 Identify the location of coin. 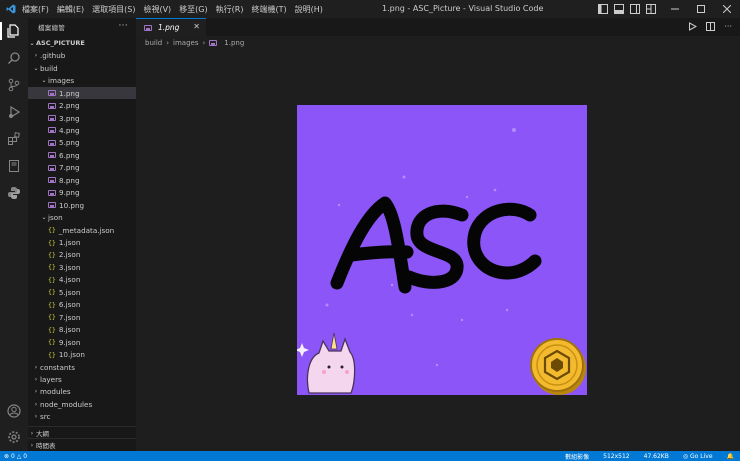
(558, 366).